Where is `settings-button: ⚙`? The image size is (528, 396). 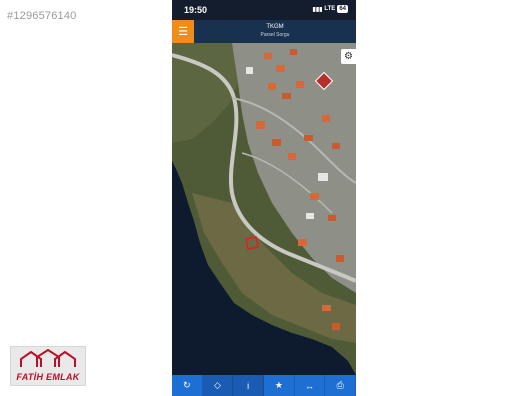
settings-button: ⚙ is located at coordinates (348, 56).